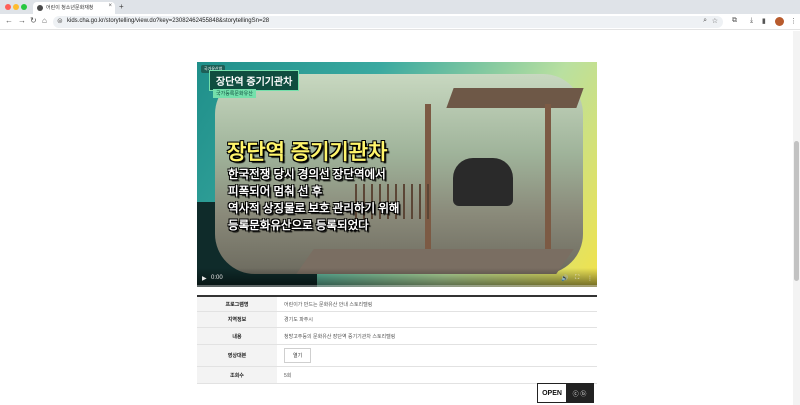  I want to click on video-title-box: 장단역 증기기관차, so click(254, 80).